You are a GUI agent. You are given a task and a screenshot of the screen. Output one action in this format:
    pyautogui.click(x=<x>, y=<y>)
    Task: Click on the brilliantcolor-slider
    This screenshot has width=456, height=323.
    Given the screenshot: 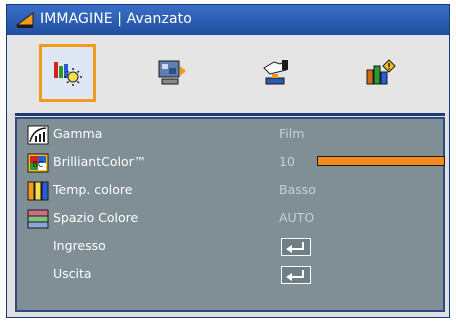 What is the action you would take?
    pyautogui.click(x=381, y=161)
    